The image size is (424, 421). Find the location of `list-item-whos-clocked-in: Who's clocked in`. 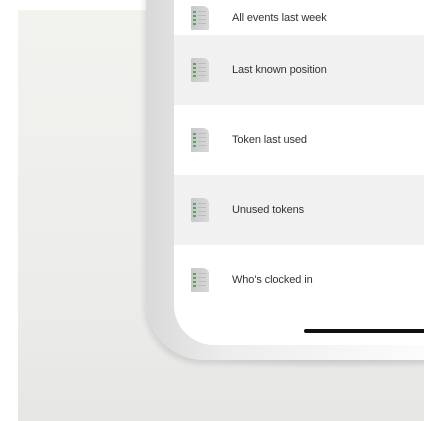

list-item-whos-clocked-in: Who's clocked in is located at coordinates (299, 280).